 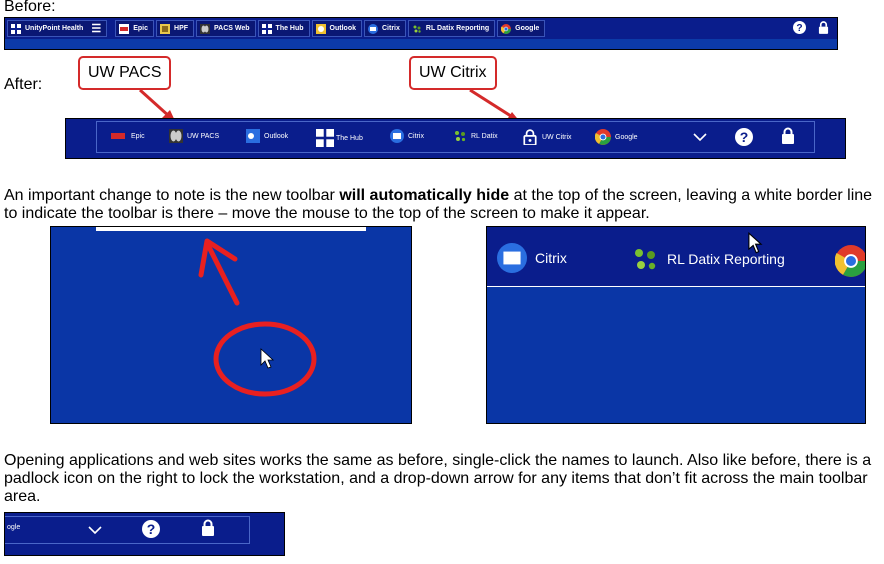 I want to click on before-item-outlook: Outlook, so click(x=336, y=28).